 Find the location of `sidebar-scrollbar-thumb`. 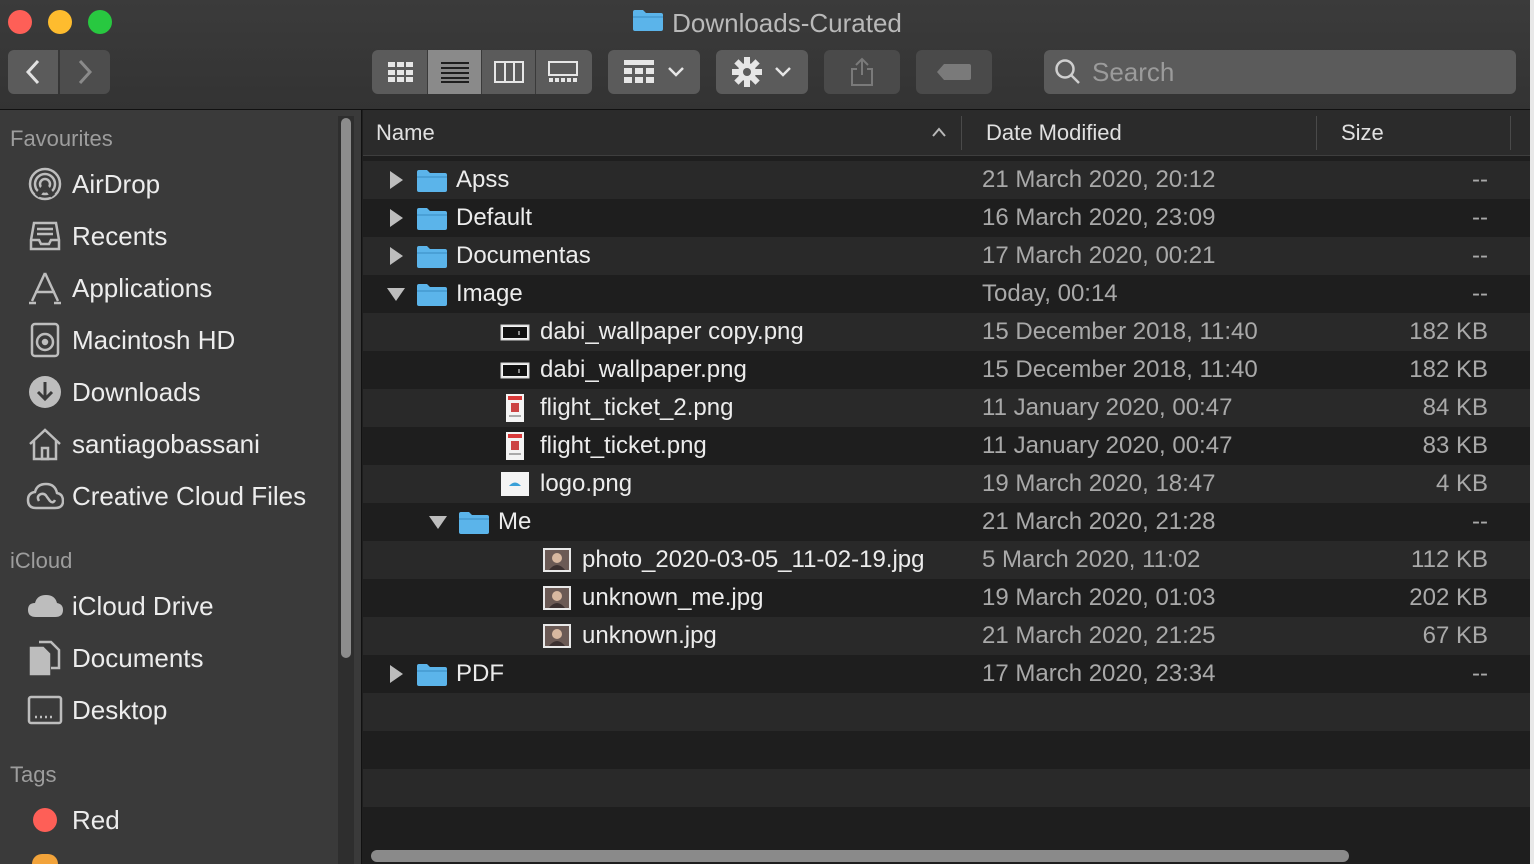

sidebar-scrollbar-thumb is located at coordinates (346, 388).